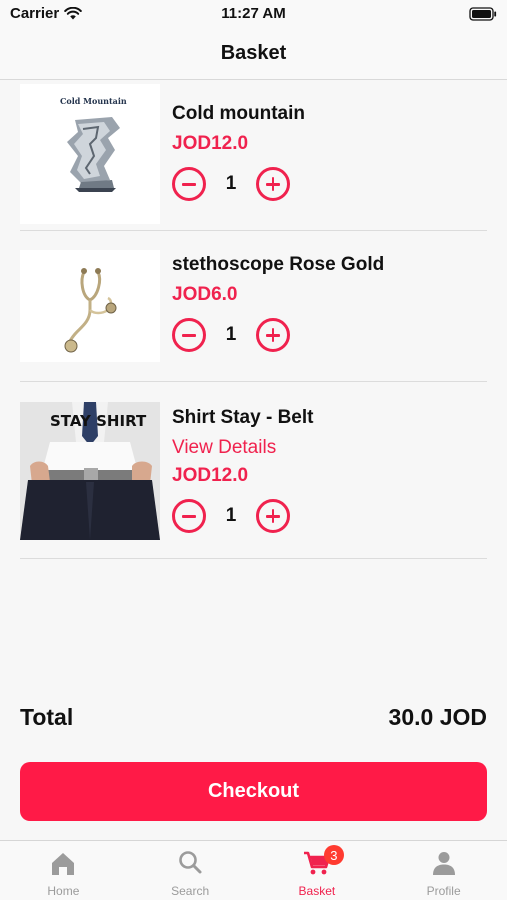 This screenshot has height=900, width=507. I want to click on tab-label: Search, so click(190, 891).